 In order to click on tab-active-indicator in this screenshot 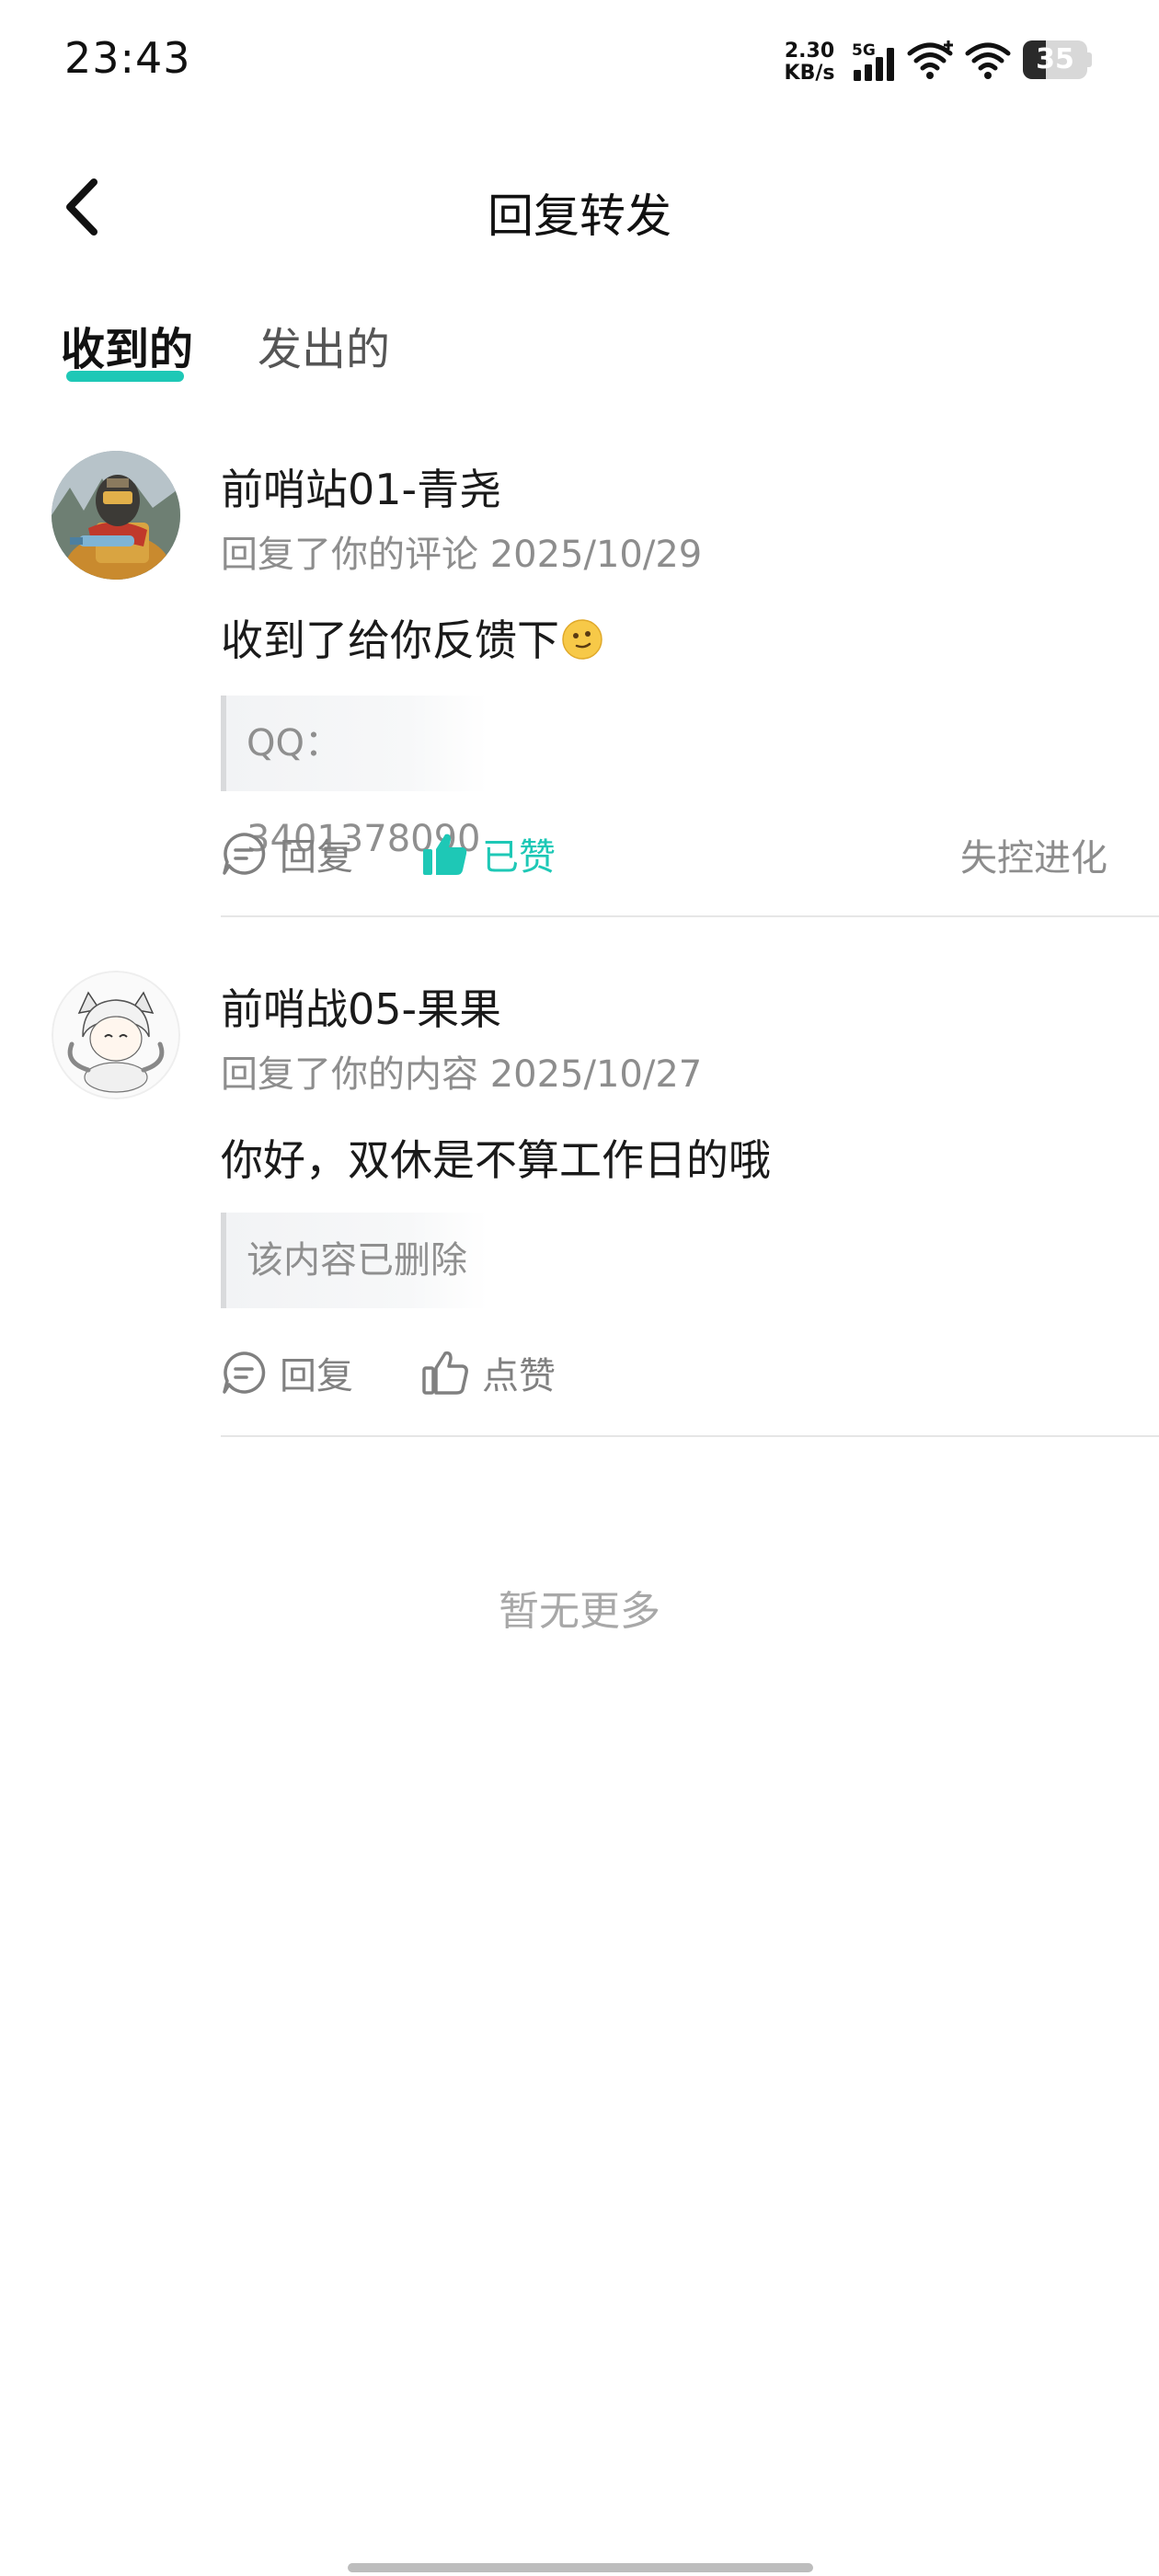, I will do `click(125, 376)`.